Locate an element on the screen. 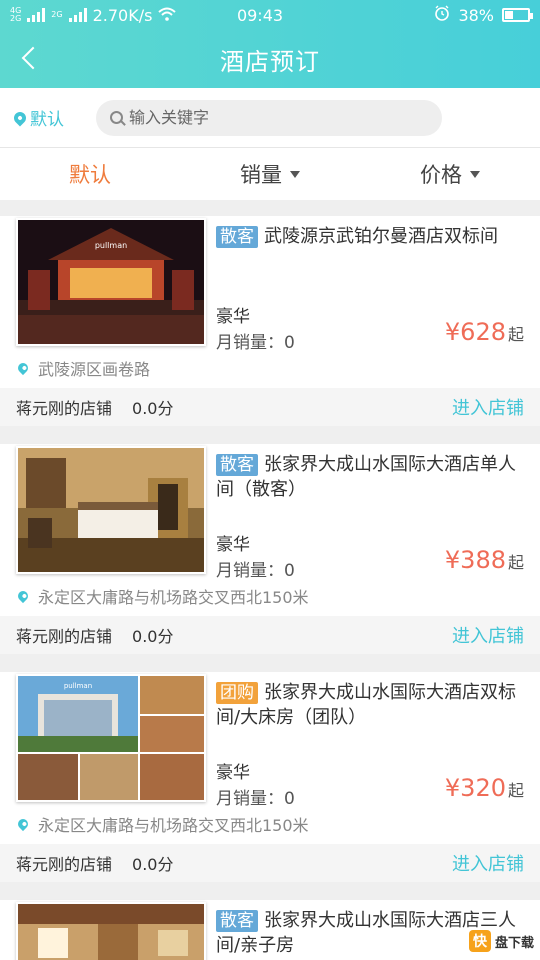  network-type-secondary: 2G is located at coordinates (16, 18).